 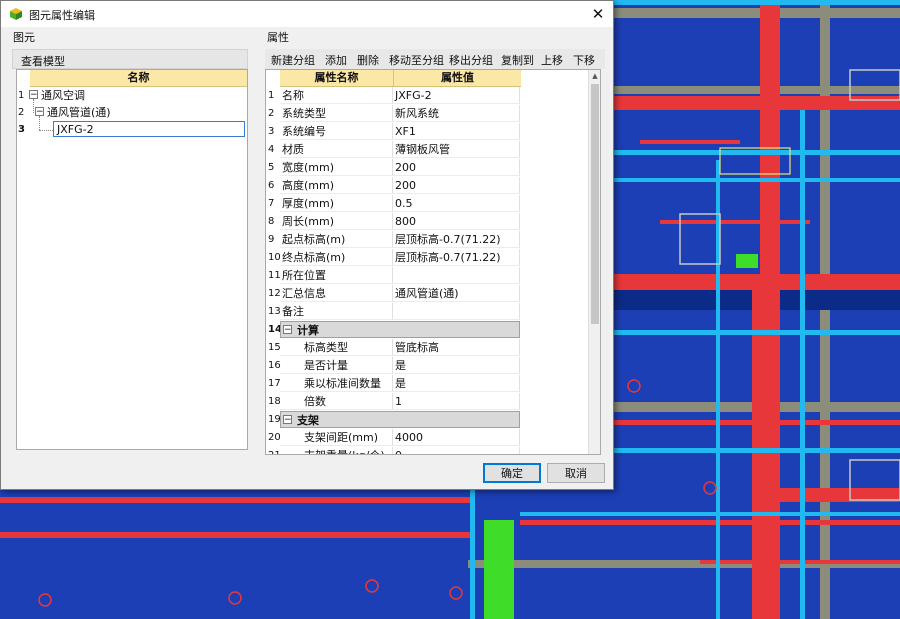 What do you see at coordinates (336, 383) in the screenshot?
I see `property-name: 乘以标准间数量` at bounding box center [336, 383].